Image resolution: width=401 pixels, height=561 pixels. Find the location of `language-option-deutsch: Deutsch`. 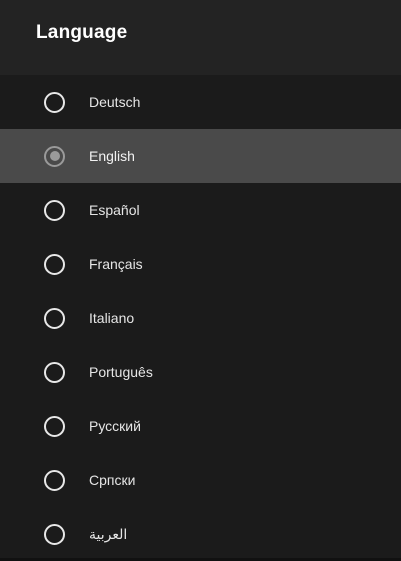

language-option-deutsch: Deutsch is located at coordinates (200, 102).